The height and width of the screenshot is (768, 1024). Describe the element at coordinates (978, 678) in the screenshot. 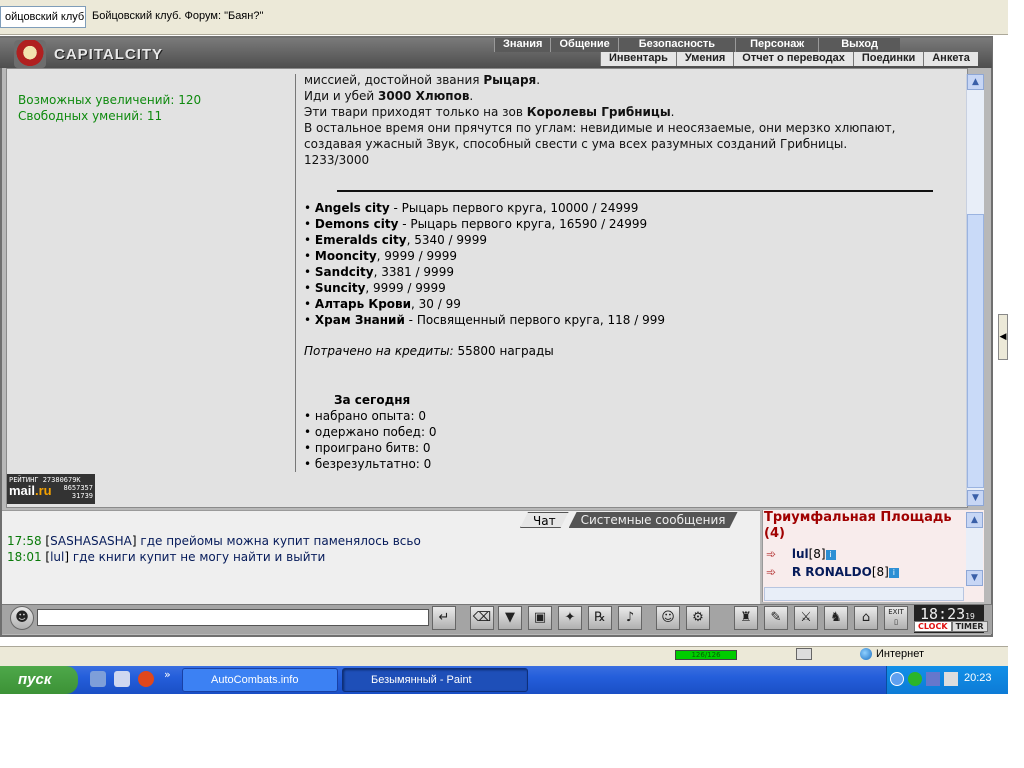

I see `tray-clock: 20:23` at that location.